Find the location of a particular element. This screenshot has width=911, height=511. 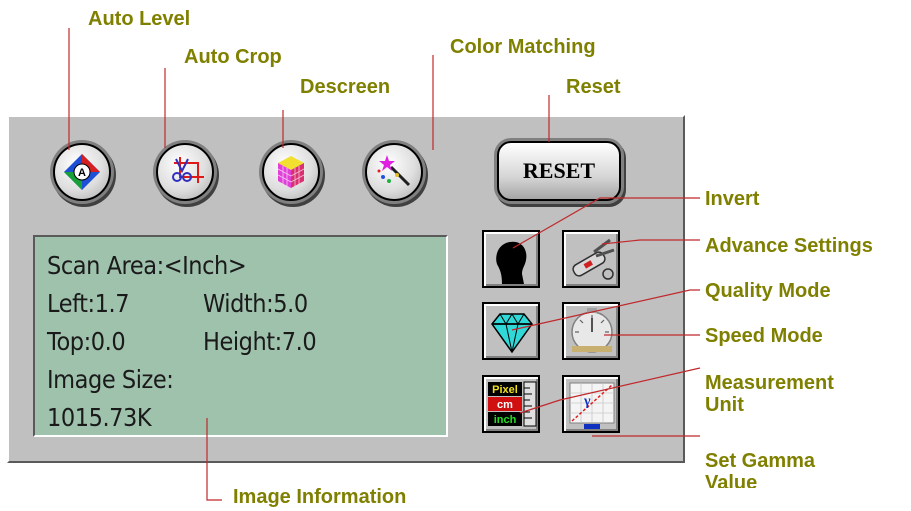

callout-auto-level: Auto Level is located at coordinates (139, 19).